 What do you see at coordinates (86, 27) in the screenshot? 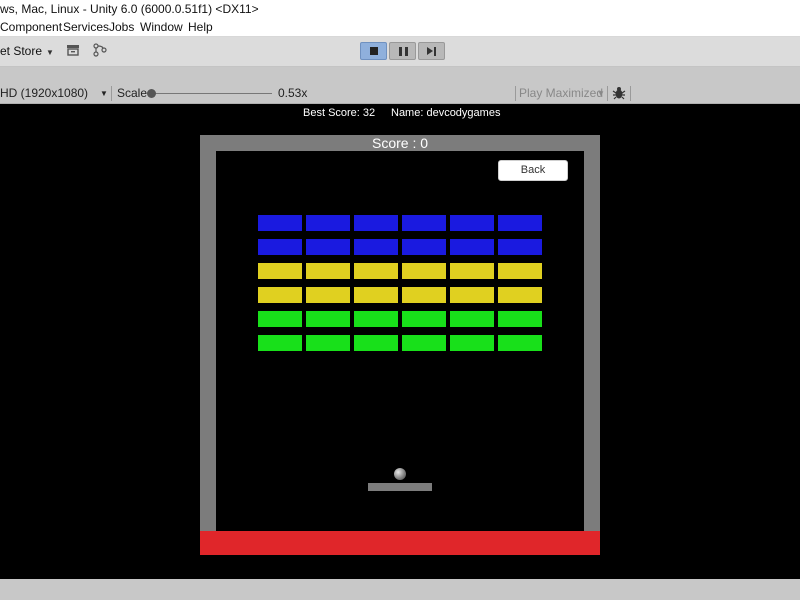
I see `menu-services: Services` at bounding box center [86, 27].